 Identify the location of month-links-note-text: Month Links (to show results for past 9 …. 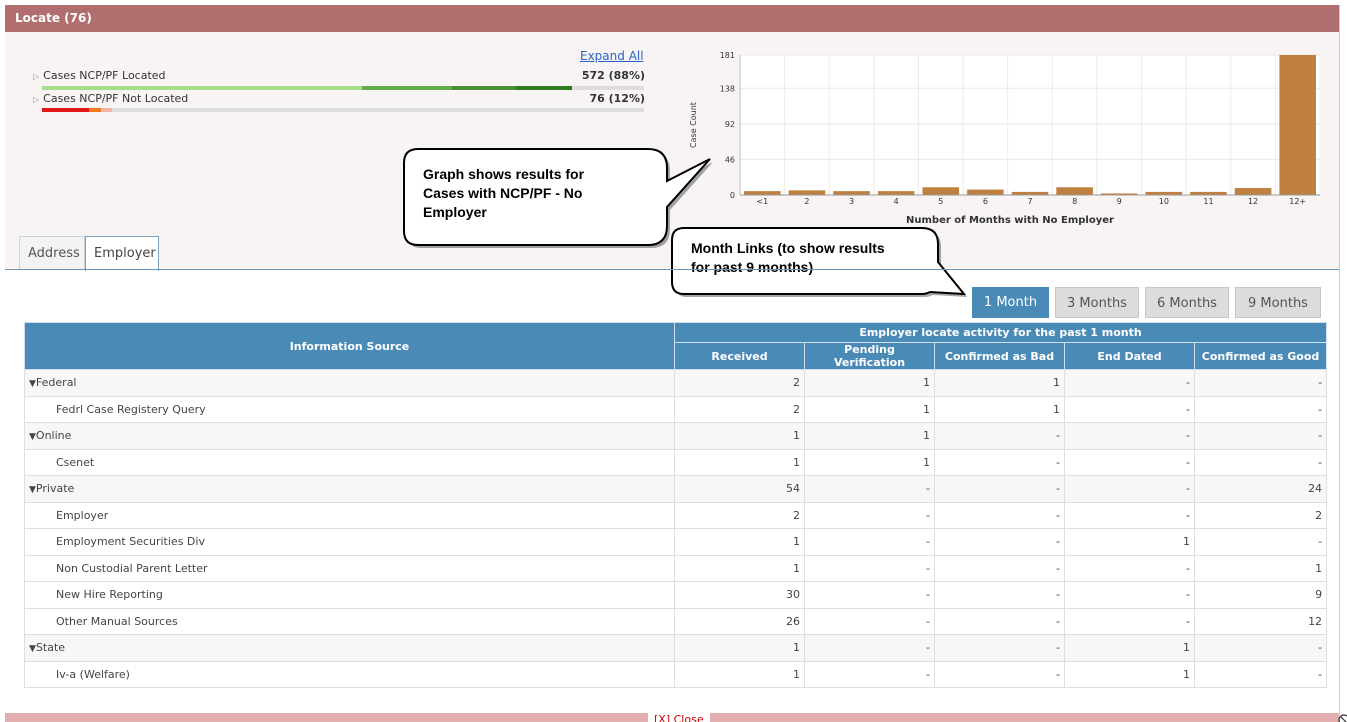
(788, 258).